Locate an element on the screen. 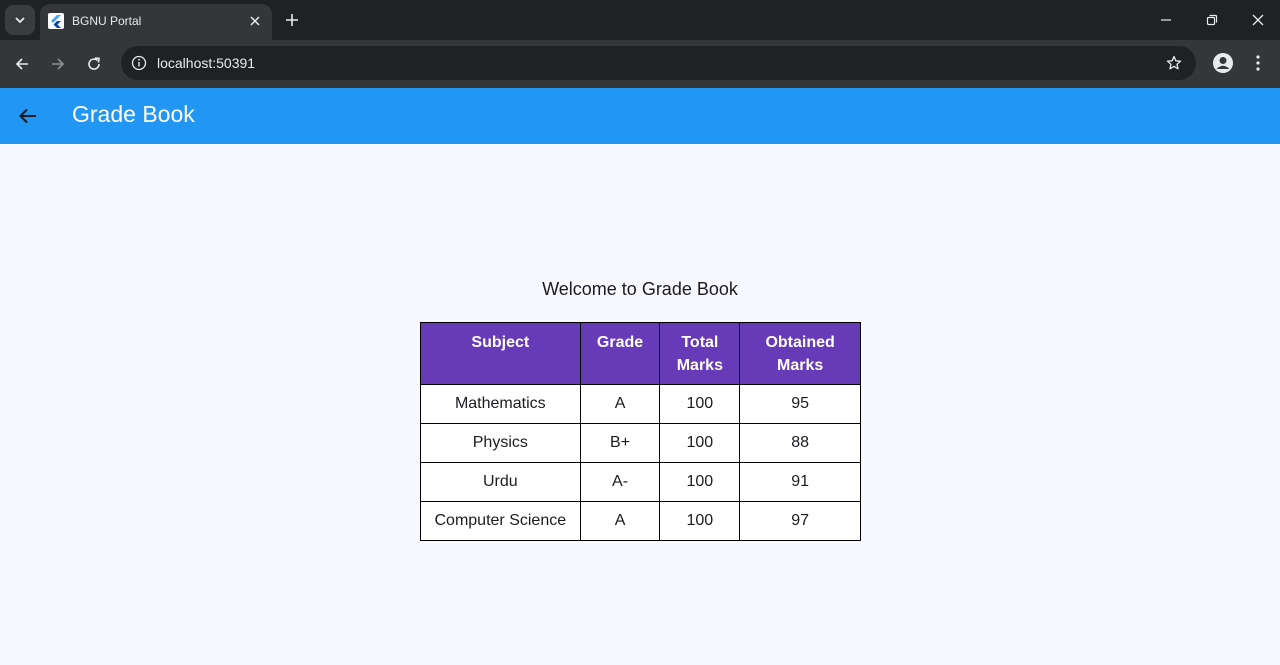 This screenshot has height=665, width=1280. plus-icon is located at coordinates (292, 20).